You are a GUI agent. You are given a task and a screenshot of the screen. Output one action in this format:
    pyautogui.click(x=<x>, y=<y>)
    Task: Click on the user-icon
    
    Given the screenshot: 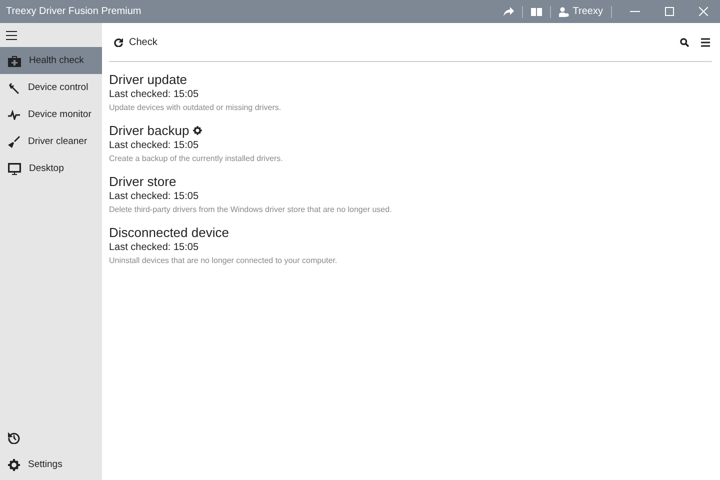 What is the action you would take?
    pyautogui.click(x=563, y=11)
    